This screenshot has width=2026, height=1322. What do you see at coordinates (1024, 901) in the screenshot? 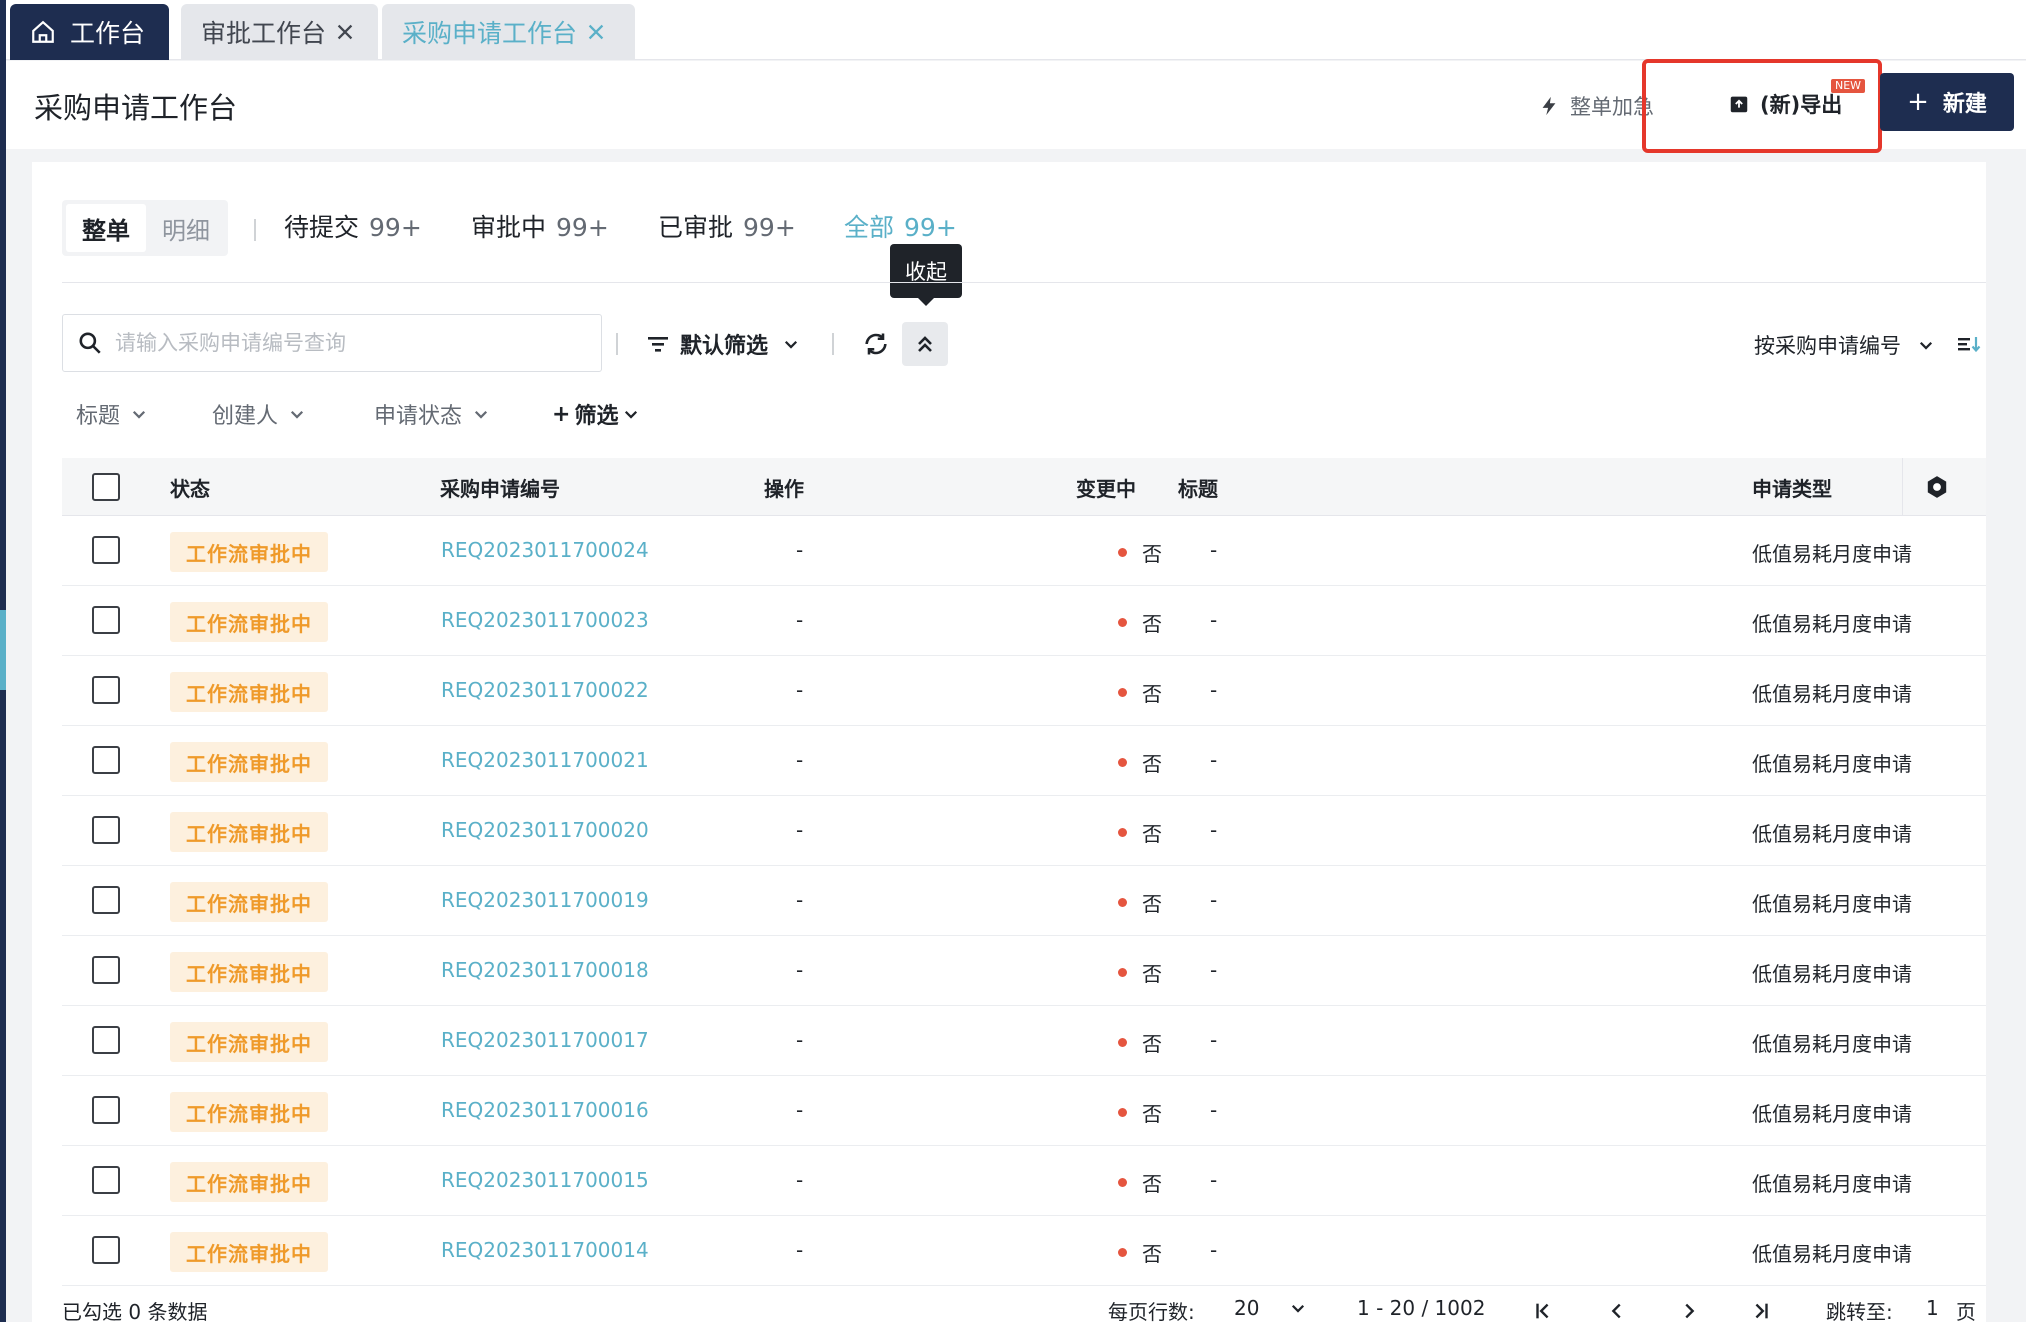
I see `table-row: 工作流审批中 REQ2023011700019 - 否 - 低值易耗月度申请` at bounding box center [1024, 901].